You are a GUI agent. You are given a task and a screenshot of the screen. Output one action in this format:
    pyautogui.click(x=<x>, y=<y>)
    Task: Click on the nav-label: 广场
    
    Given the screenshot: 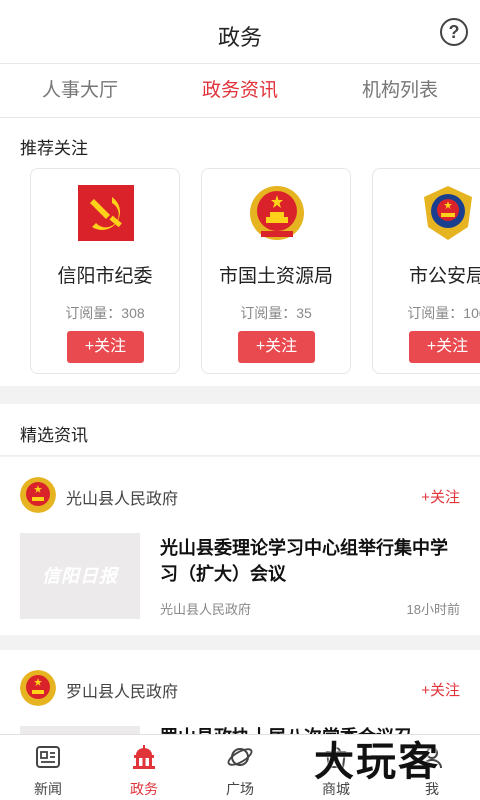 What is the action you would take?
    pyautogui.click(x=240, y=789)
    